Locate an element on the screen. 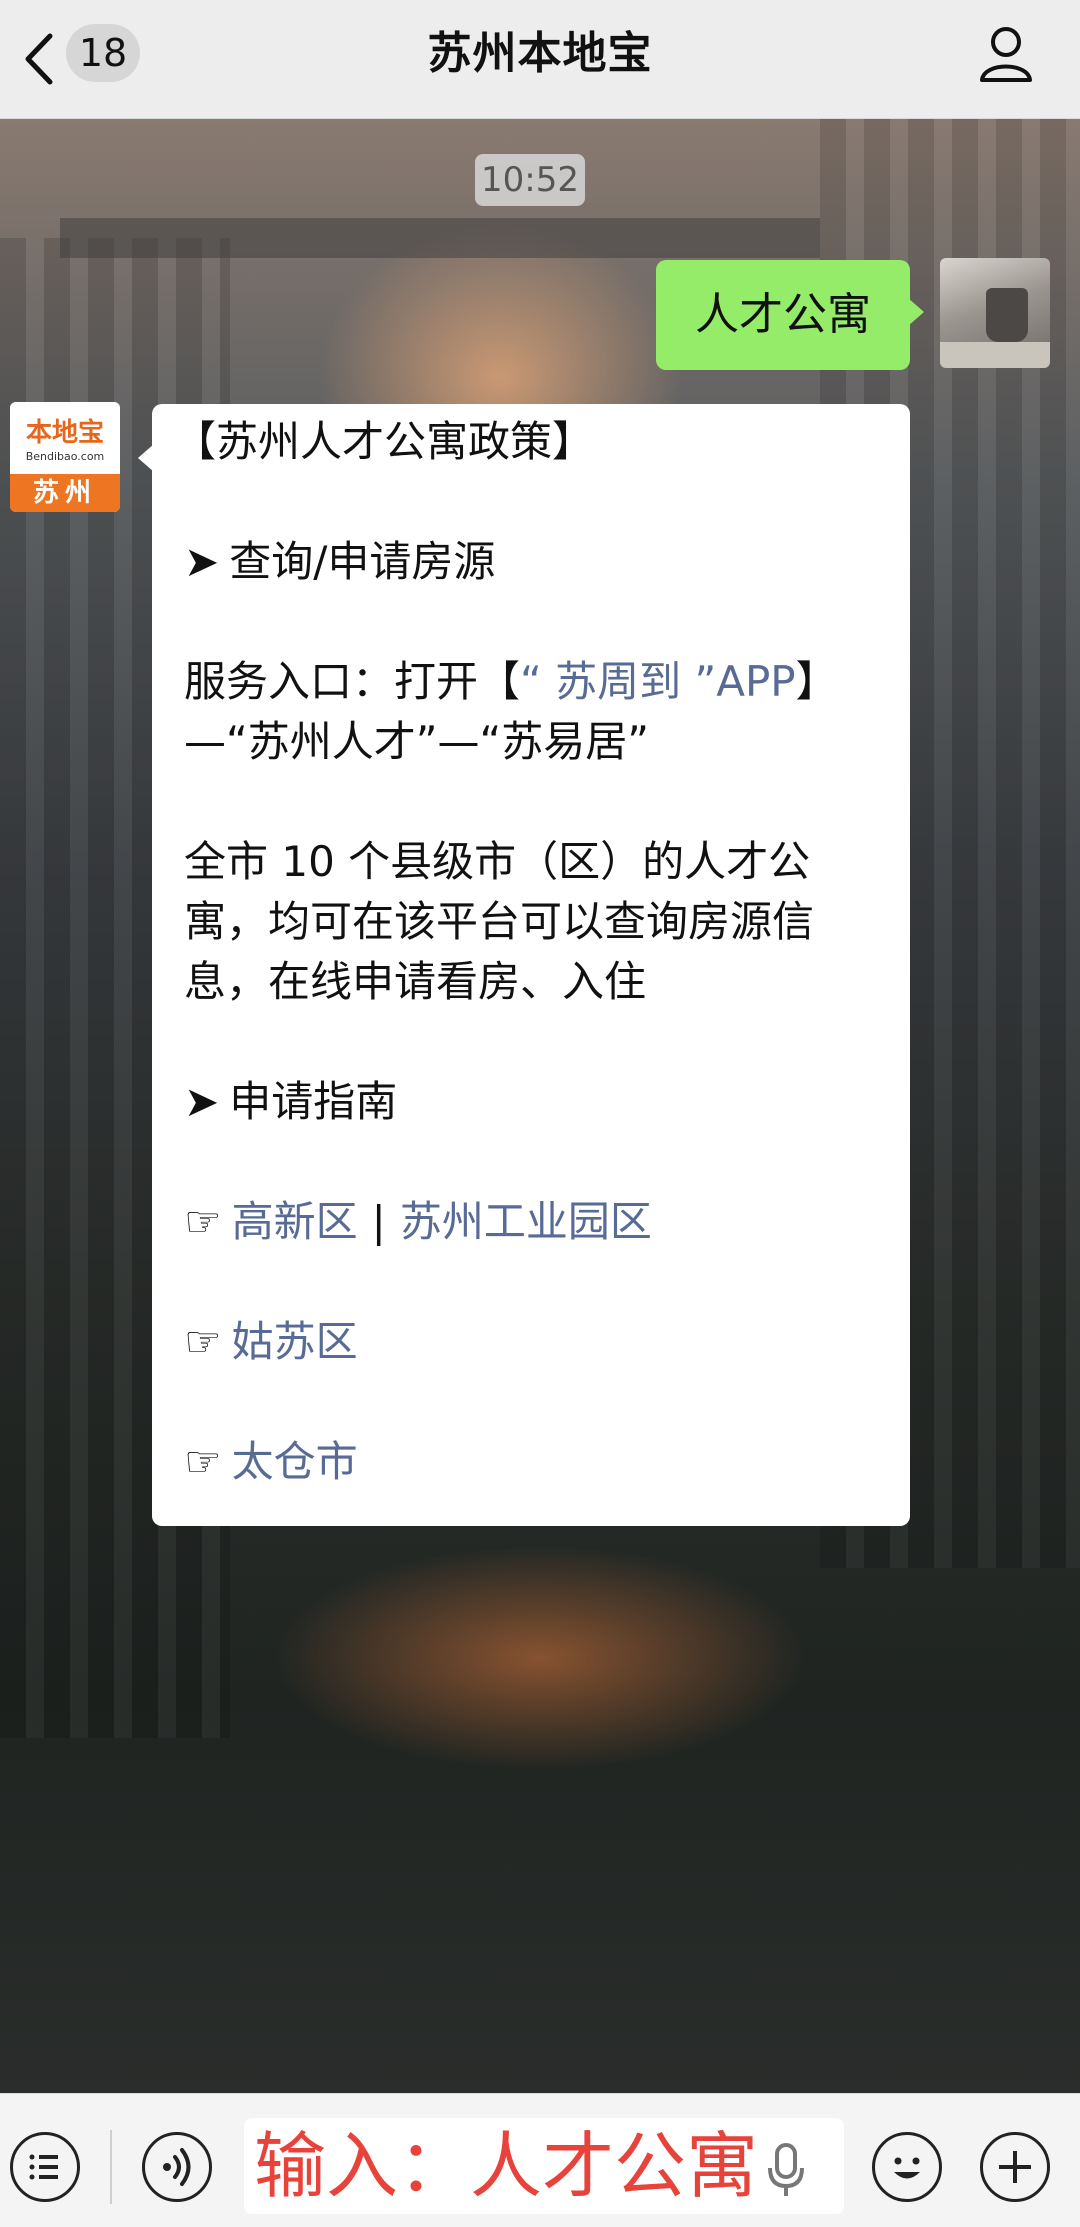 The image size is (1080, 2227). chat-title: 苏州本地宝 is located at coordinates (540, 53).